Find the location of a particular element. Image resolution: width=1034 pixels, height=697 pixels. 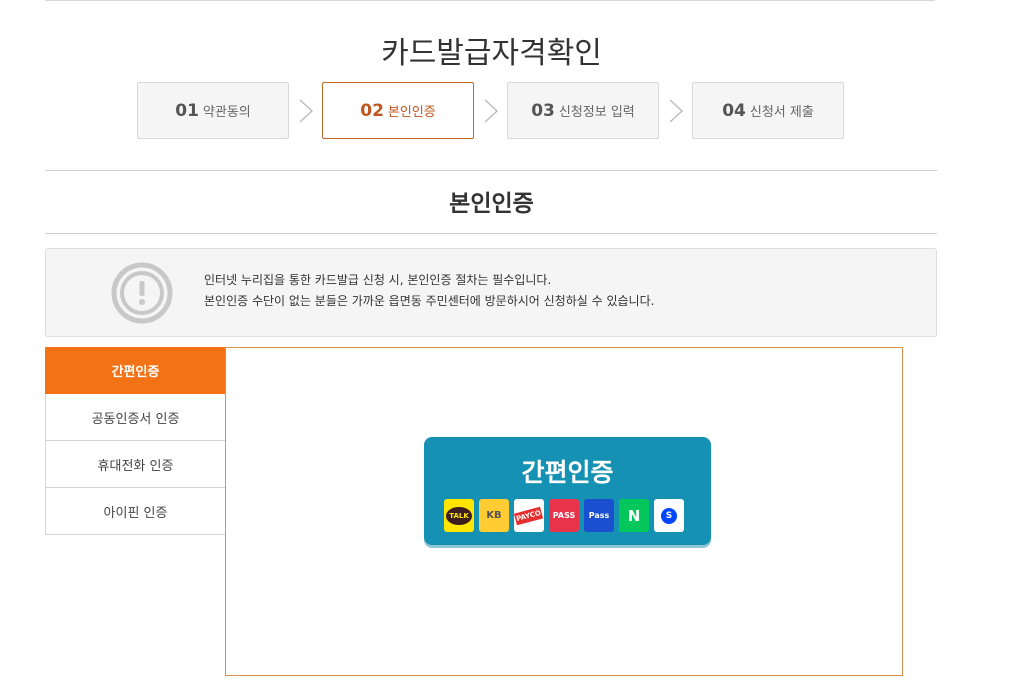

section-divider-top is located at coordinates (491, 170).